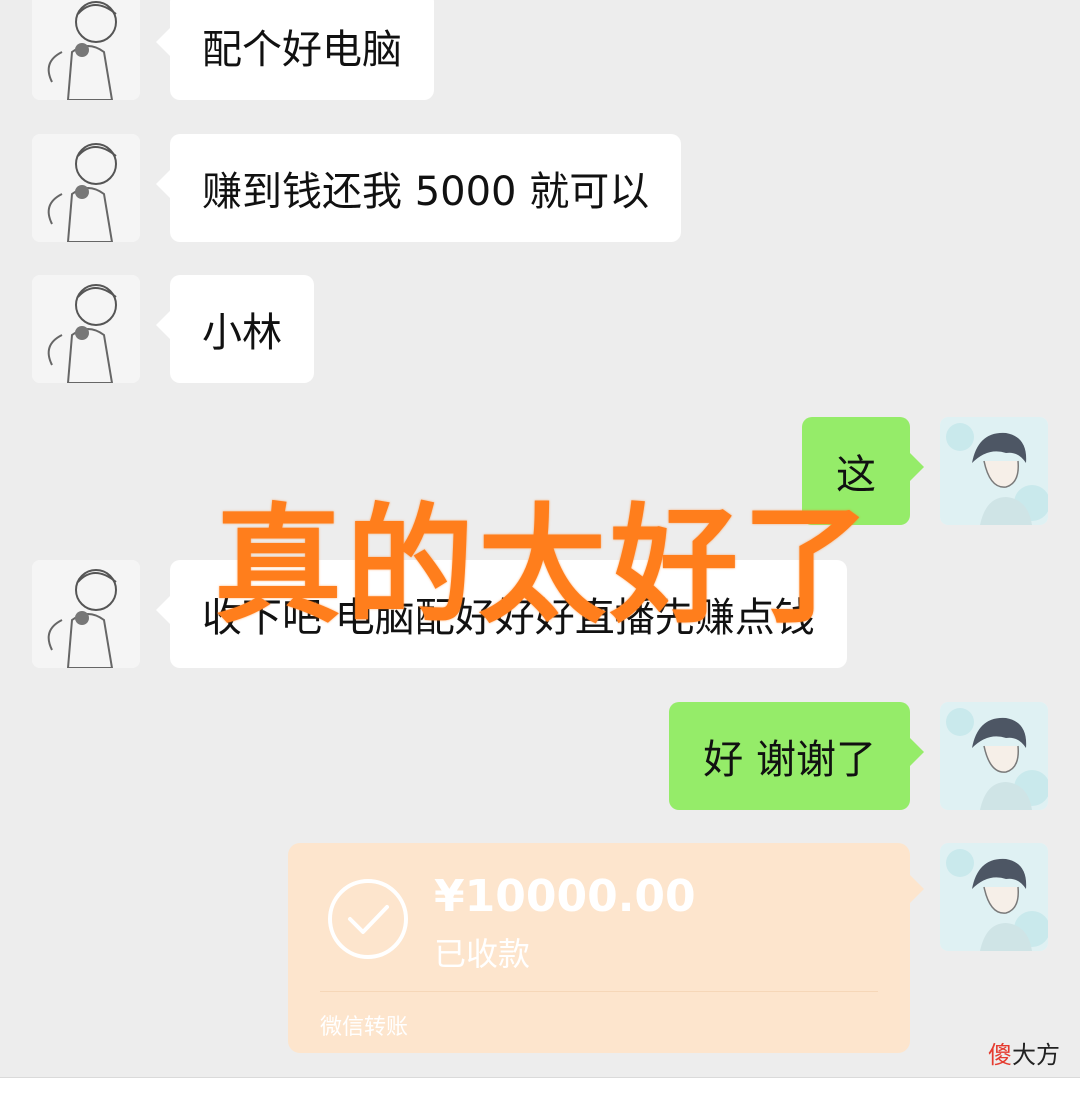  Describe the element at coordinates (540, 1085) in the screenshot. I see `bottom-bar` at that location.